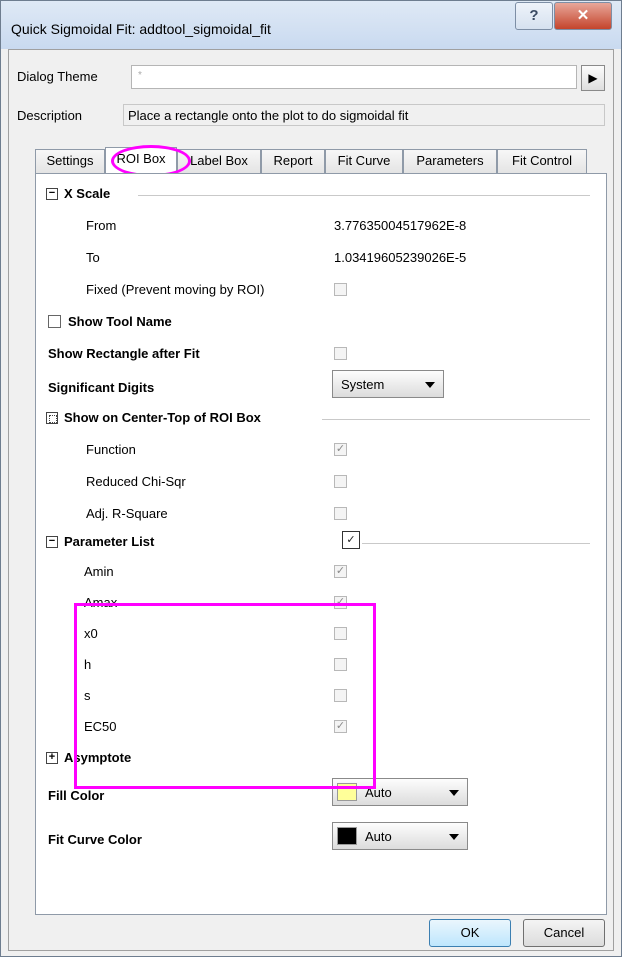 This screenshot has height=957, width=622. I want to click on parameter-list-header: Parameter List, so click(109, 541).